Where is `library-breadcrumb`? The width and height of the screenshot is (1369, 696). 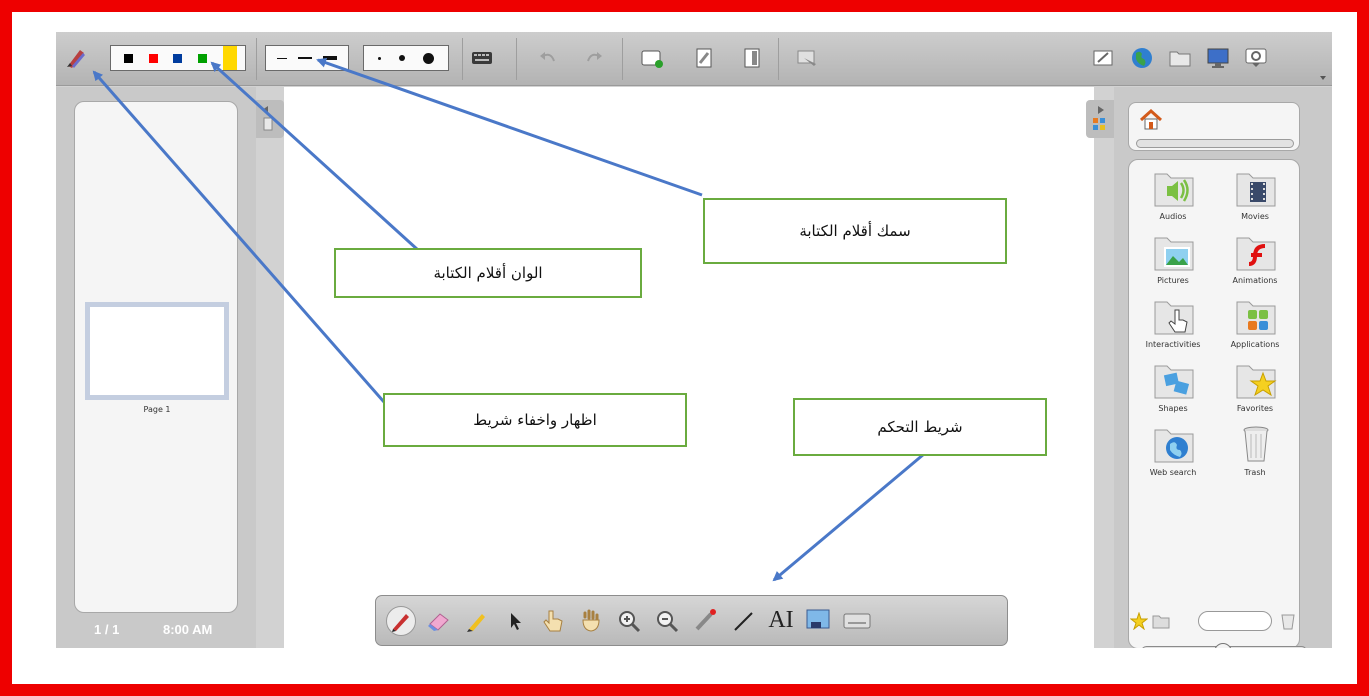
library-breadcrumb is located at coordinates (1214, 126).